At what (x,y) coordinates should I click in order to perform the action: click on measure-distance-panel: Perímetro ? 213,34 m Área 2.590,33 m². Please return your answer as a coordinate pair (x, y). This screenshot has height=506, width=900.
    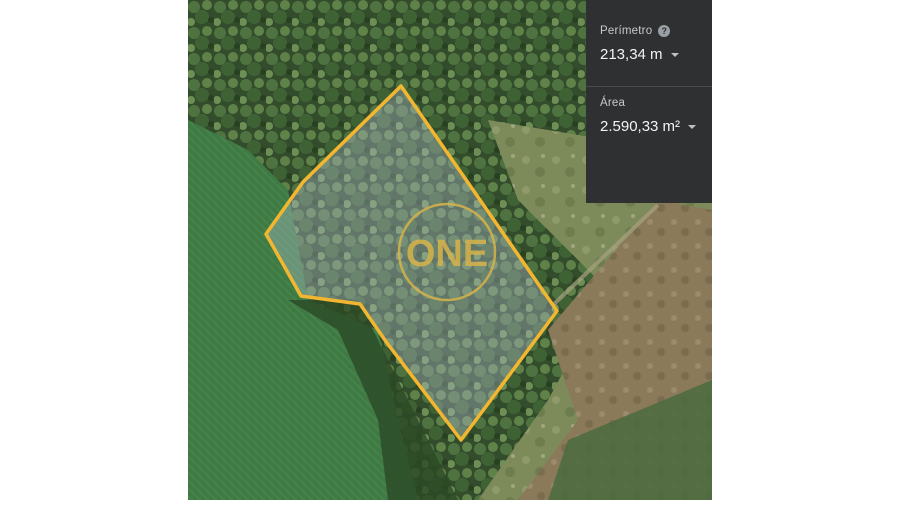
    Looking at the image, I should click on (649, 101).